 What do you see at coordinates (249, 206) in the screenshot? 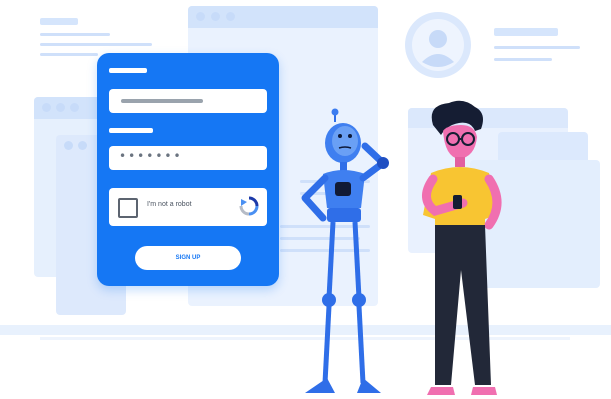
I see `recaptcha-icon` at bounding box center [249, 206].